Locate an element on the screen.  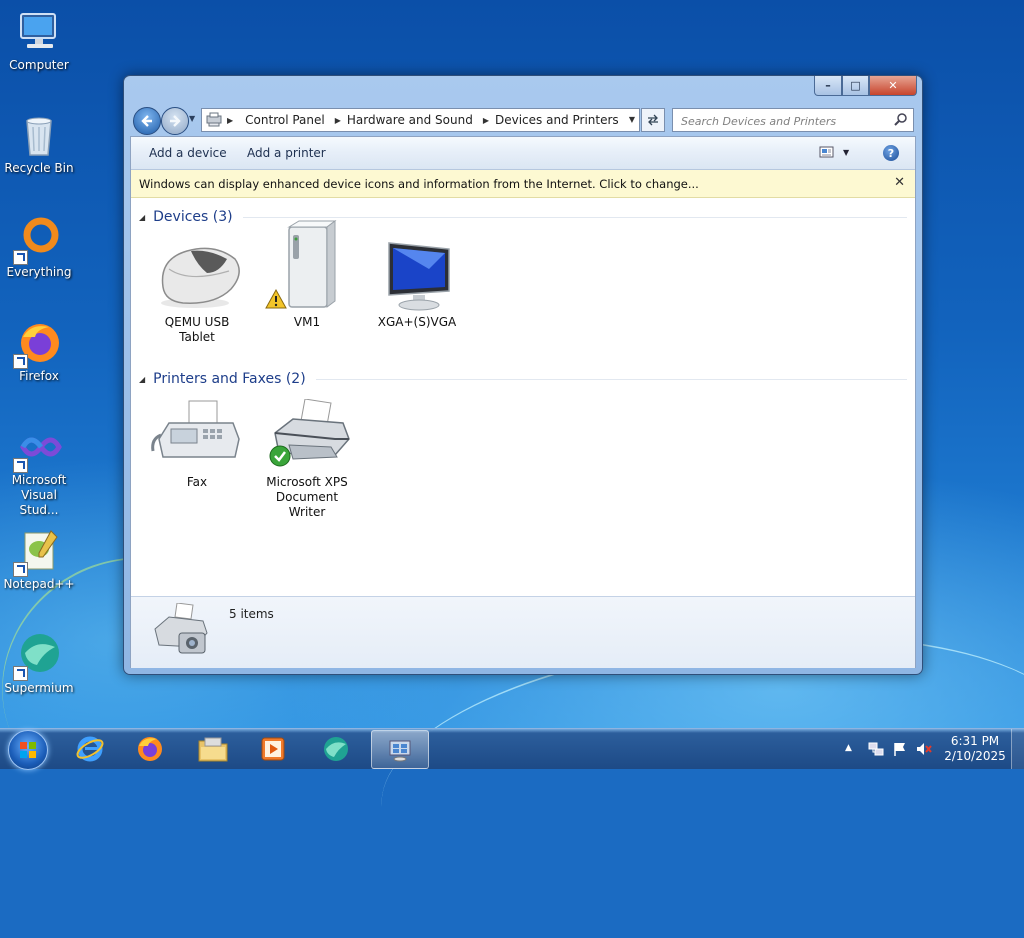
forward-button is located at coordinates (175, 121).